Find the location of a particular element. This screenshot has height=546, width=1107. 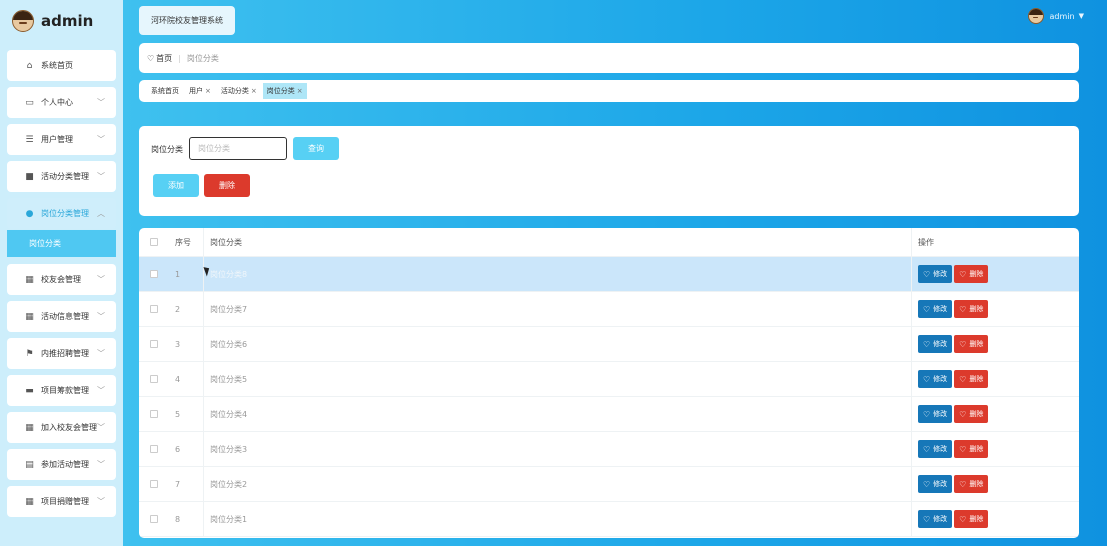

sidebar-item-label: 加入校友会管理 is located at coordinates (69, 427).